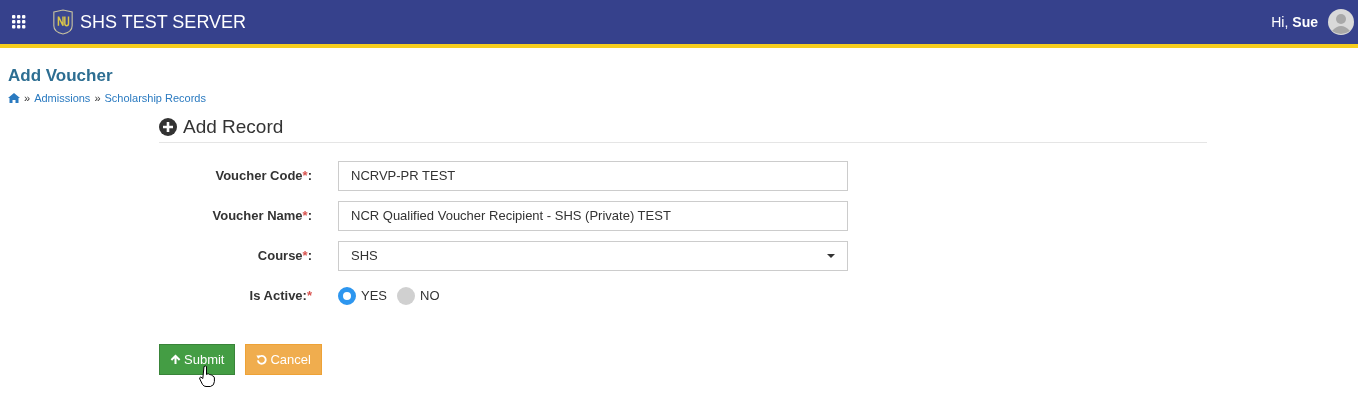 This screenshot has height=404, width=1358. What do you see at coordinates (155, 98) in the screenshot?
I see `breadcrumb-link: Scholarship Records` at bounding box center [155, 98].